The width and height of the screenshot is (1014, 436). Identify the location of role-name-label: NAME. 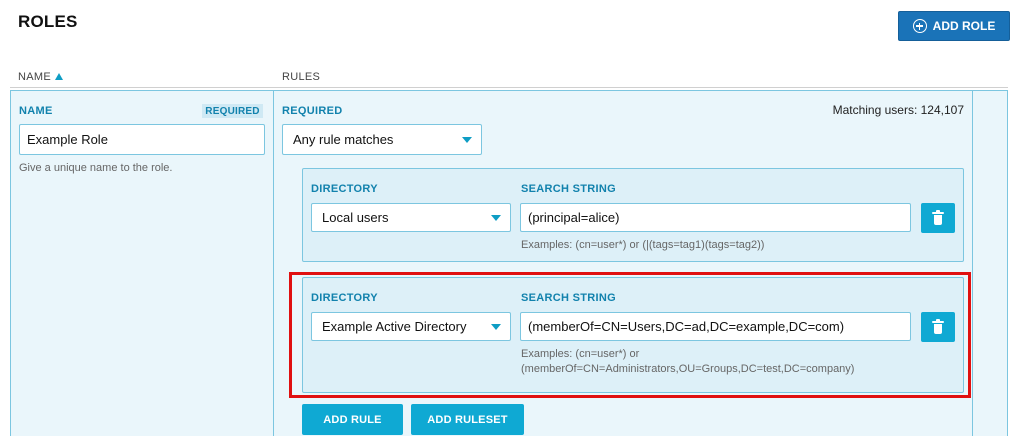
(36, 111).